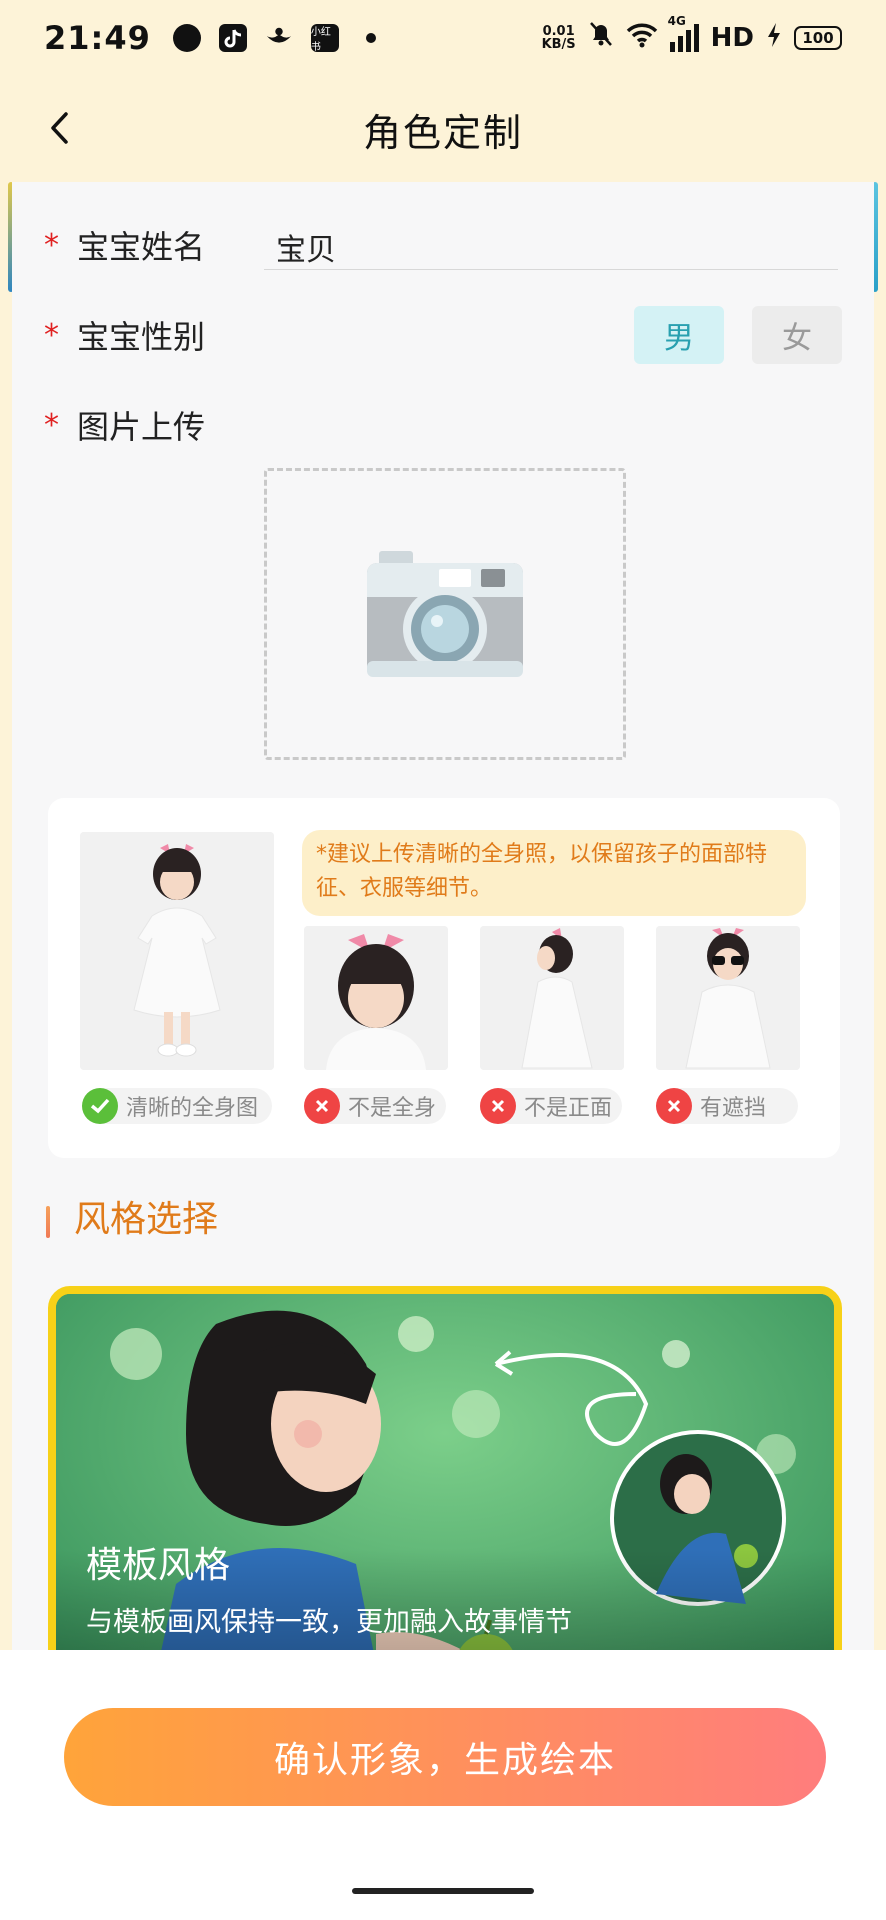 Image resolution: width=886 pixels, height=1920 pixels. I want to click on style-card-description: 与模板画风保持一致，更加融入故事情节, so click(329, 1622).